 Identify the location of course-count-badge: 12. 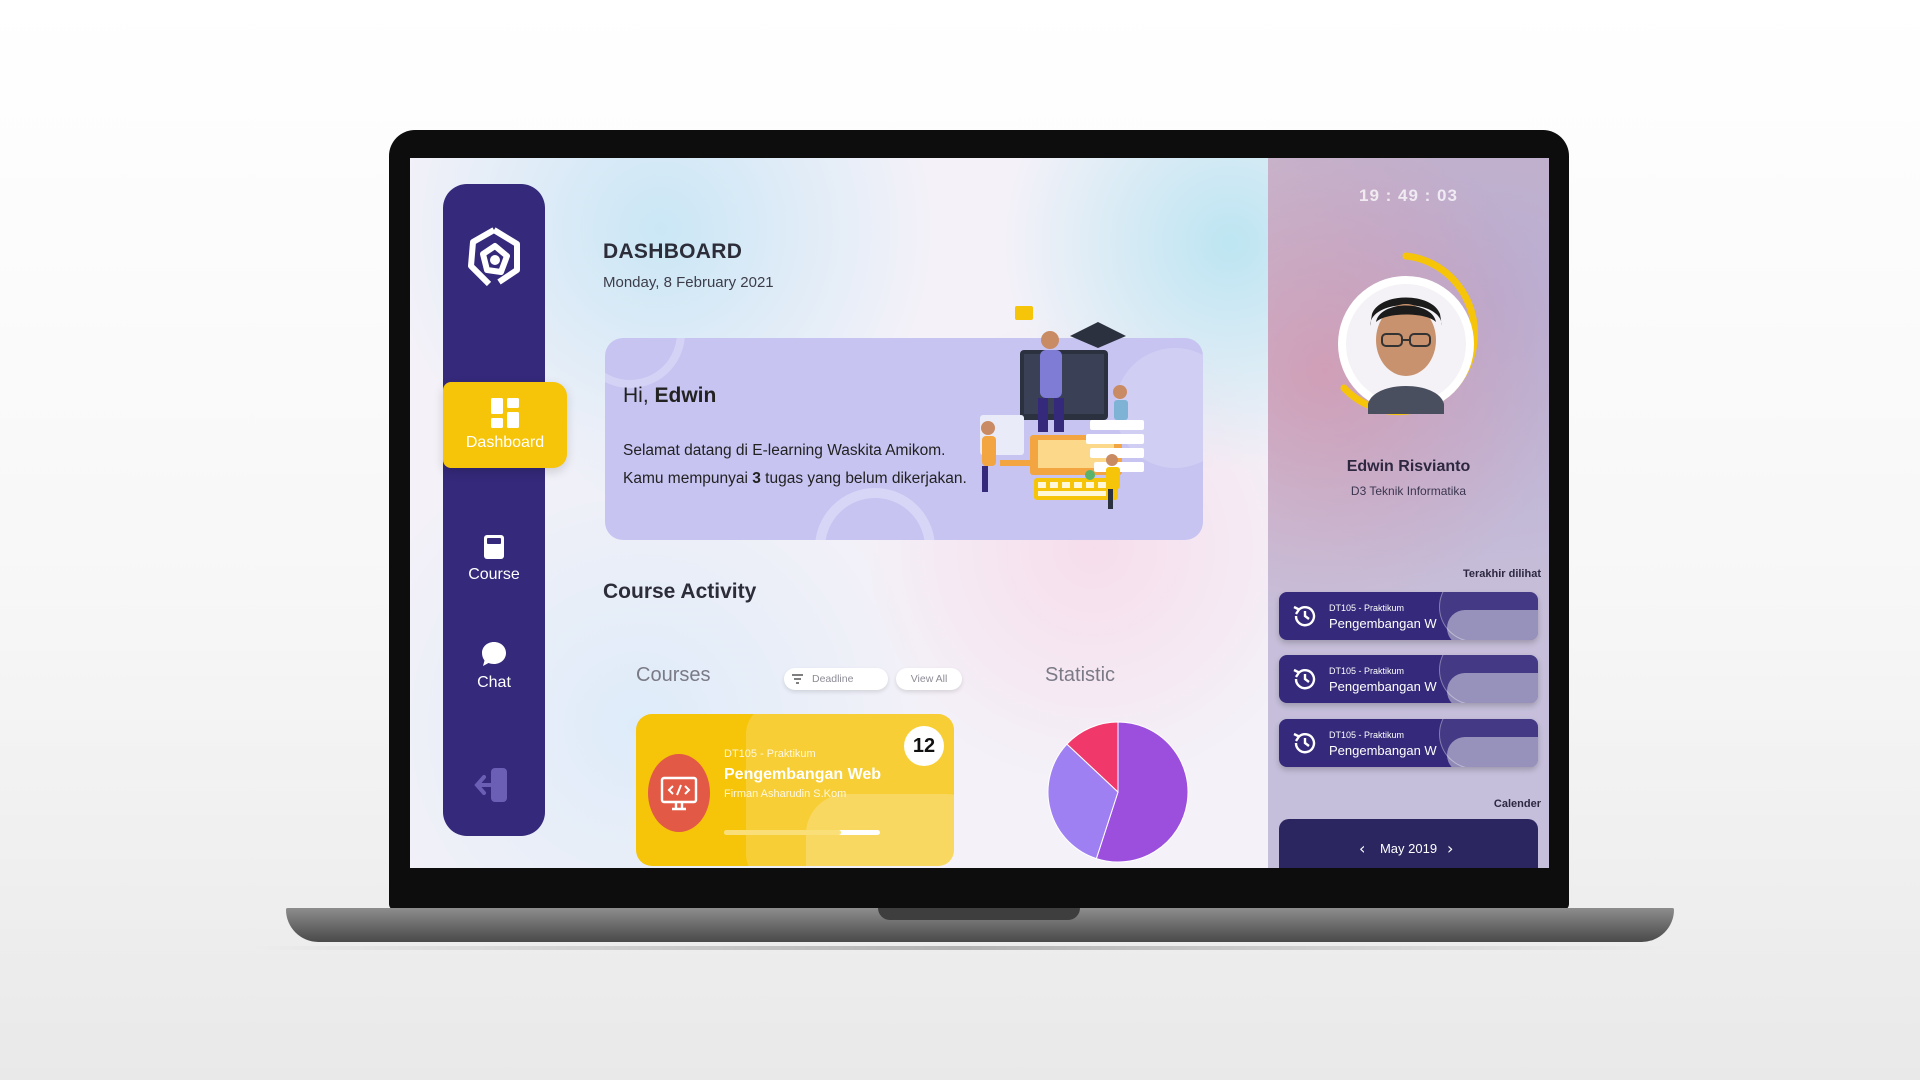
(924, 746).